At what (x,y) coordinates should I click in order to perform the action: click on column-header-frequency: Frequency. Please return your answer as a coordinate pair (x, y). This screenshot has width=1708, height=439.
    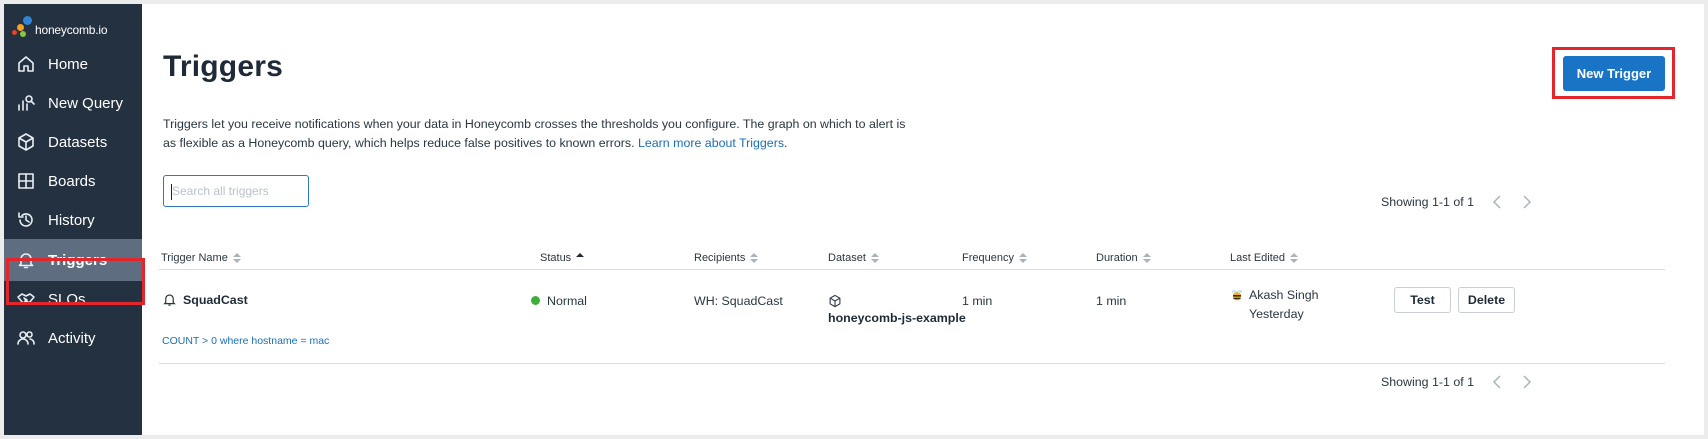
    Looking at the image, I should click on (994, 258).